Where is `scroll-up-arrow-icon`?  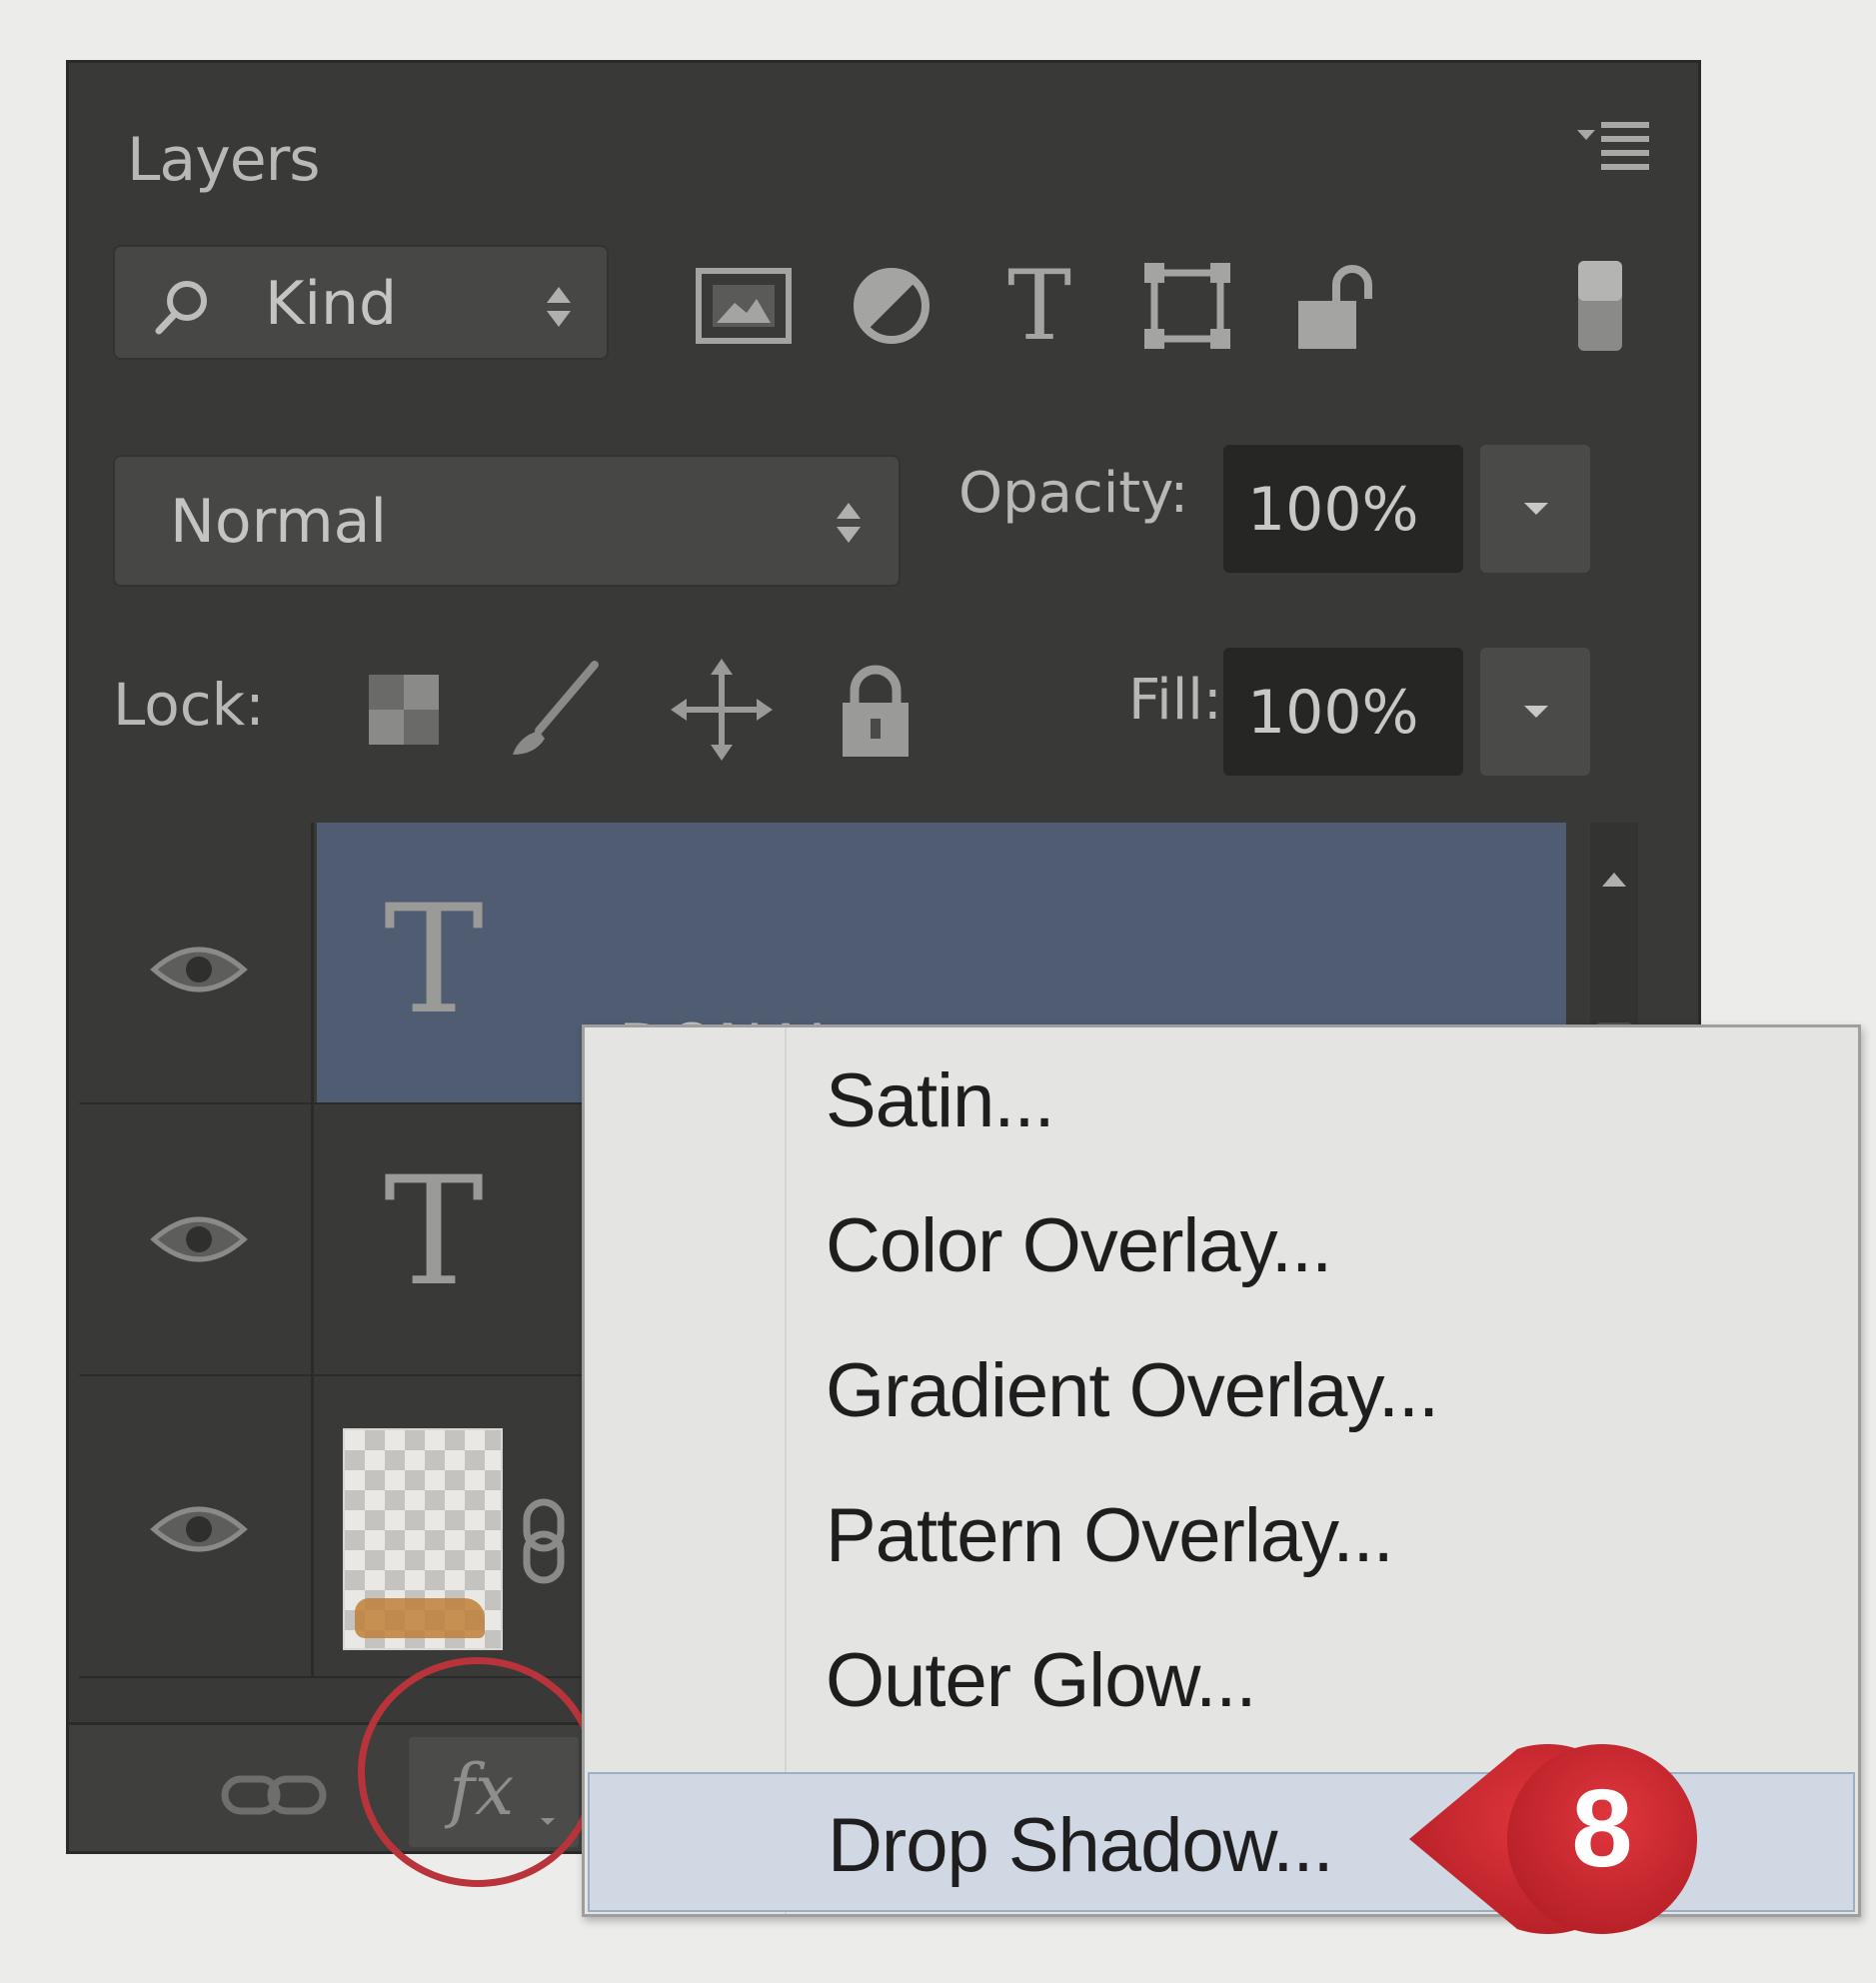
scroll-up-arrow-icon is located at coordinates (1614, 880).